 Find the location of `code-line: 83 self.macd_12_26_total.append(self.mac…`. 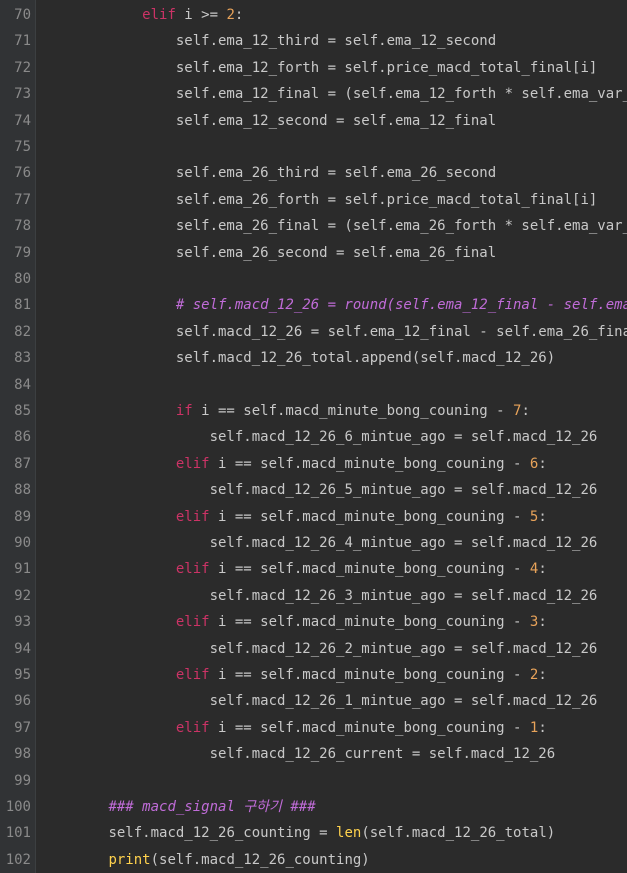

code-line: 83 self.macd_12_26_total.append(self.mac… is located at coordinates (313, 358).